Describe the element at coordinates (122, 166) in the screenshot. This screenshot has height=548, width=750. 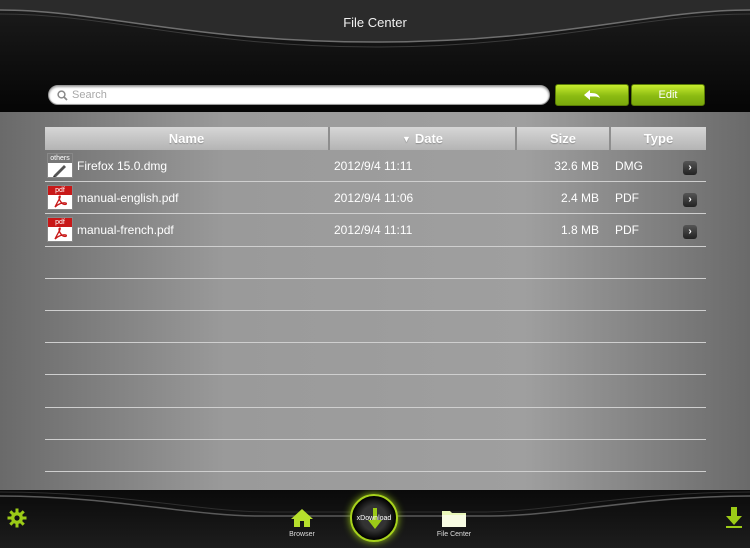
I see `file-name: Firefox 15.0.dmg` at that location.